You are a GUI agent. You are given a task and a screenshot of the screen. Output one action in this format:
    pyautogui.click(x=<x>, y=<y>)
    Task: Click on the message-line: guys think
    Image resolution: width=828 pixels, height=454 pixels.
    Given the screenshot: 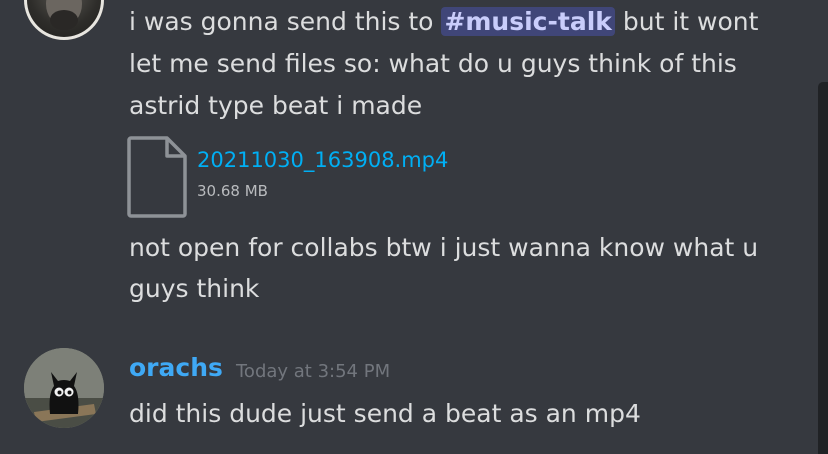 What is the action you would take?
    pyautogui.click(x=194, y=288)
    